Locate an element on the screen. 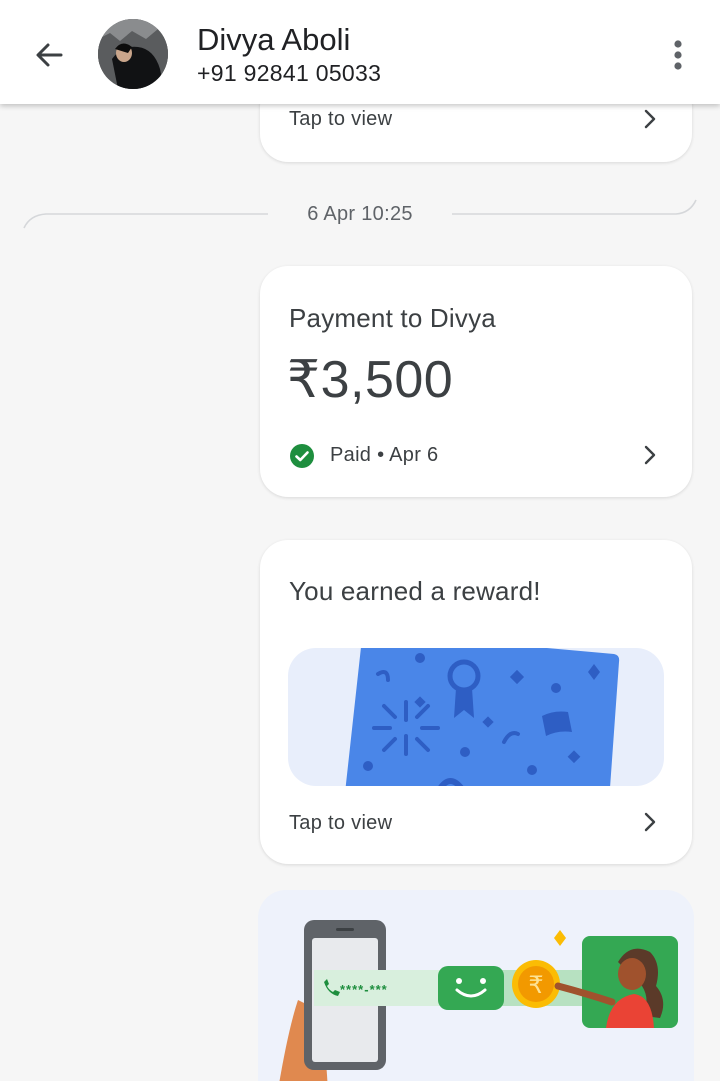  app-bar: Divya Aboli +91 92841 05033 is located at coordinates (360, 52).